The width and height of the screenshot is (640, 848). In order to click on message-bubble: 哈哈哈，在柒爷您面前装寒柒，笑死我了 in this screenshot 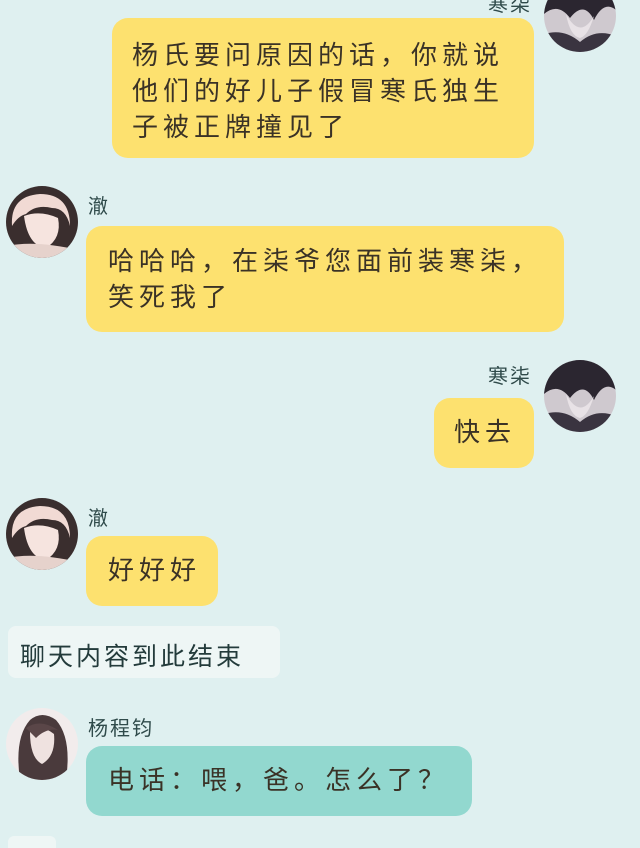, I will do `click(325, 279)`.